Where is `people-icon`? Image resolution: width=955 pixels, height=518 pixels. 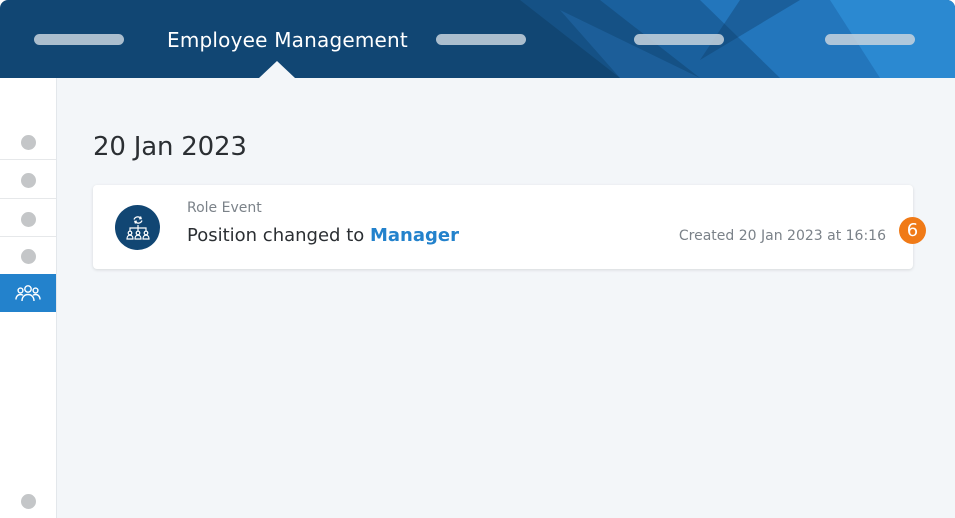 people-icon is located at coordinates (28, 293).